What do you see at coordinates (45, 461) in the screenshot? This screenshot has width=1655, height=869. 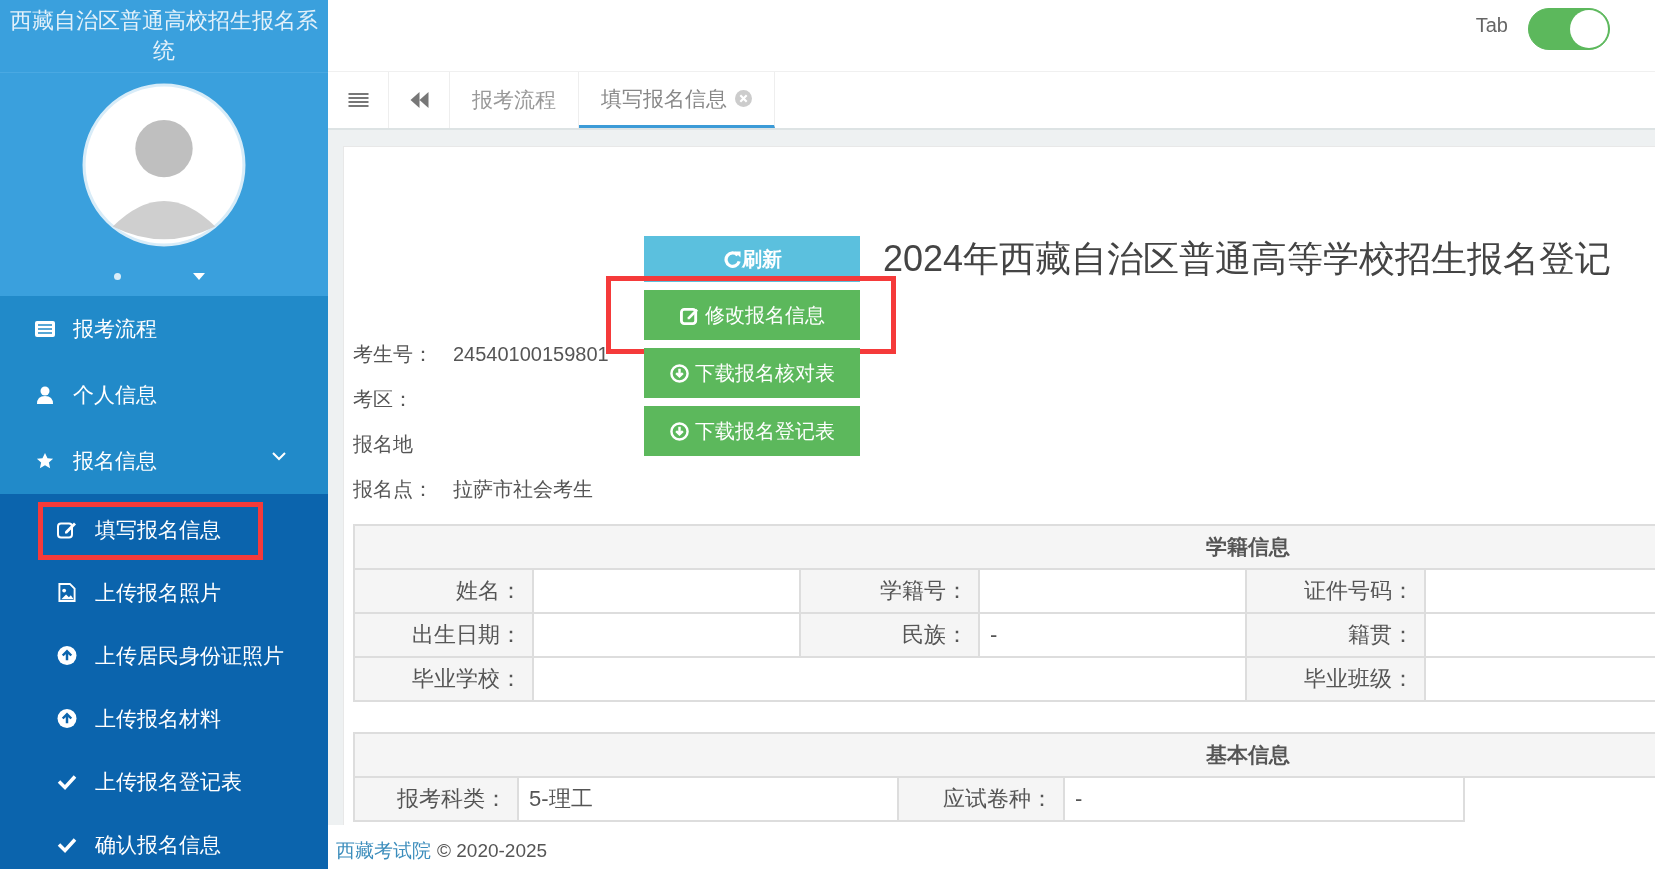 I see `star-icon` at bounding box center [45, 461].